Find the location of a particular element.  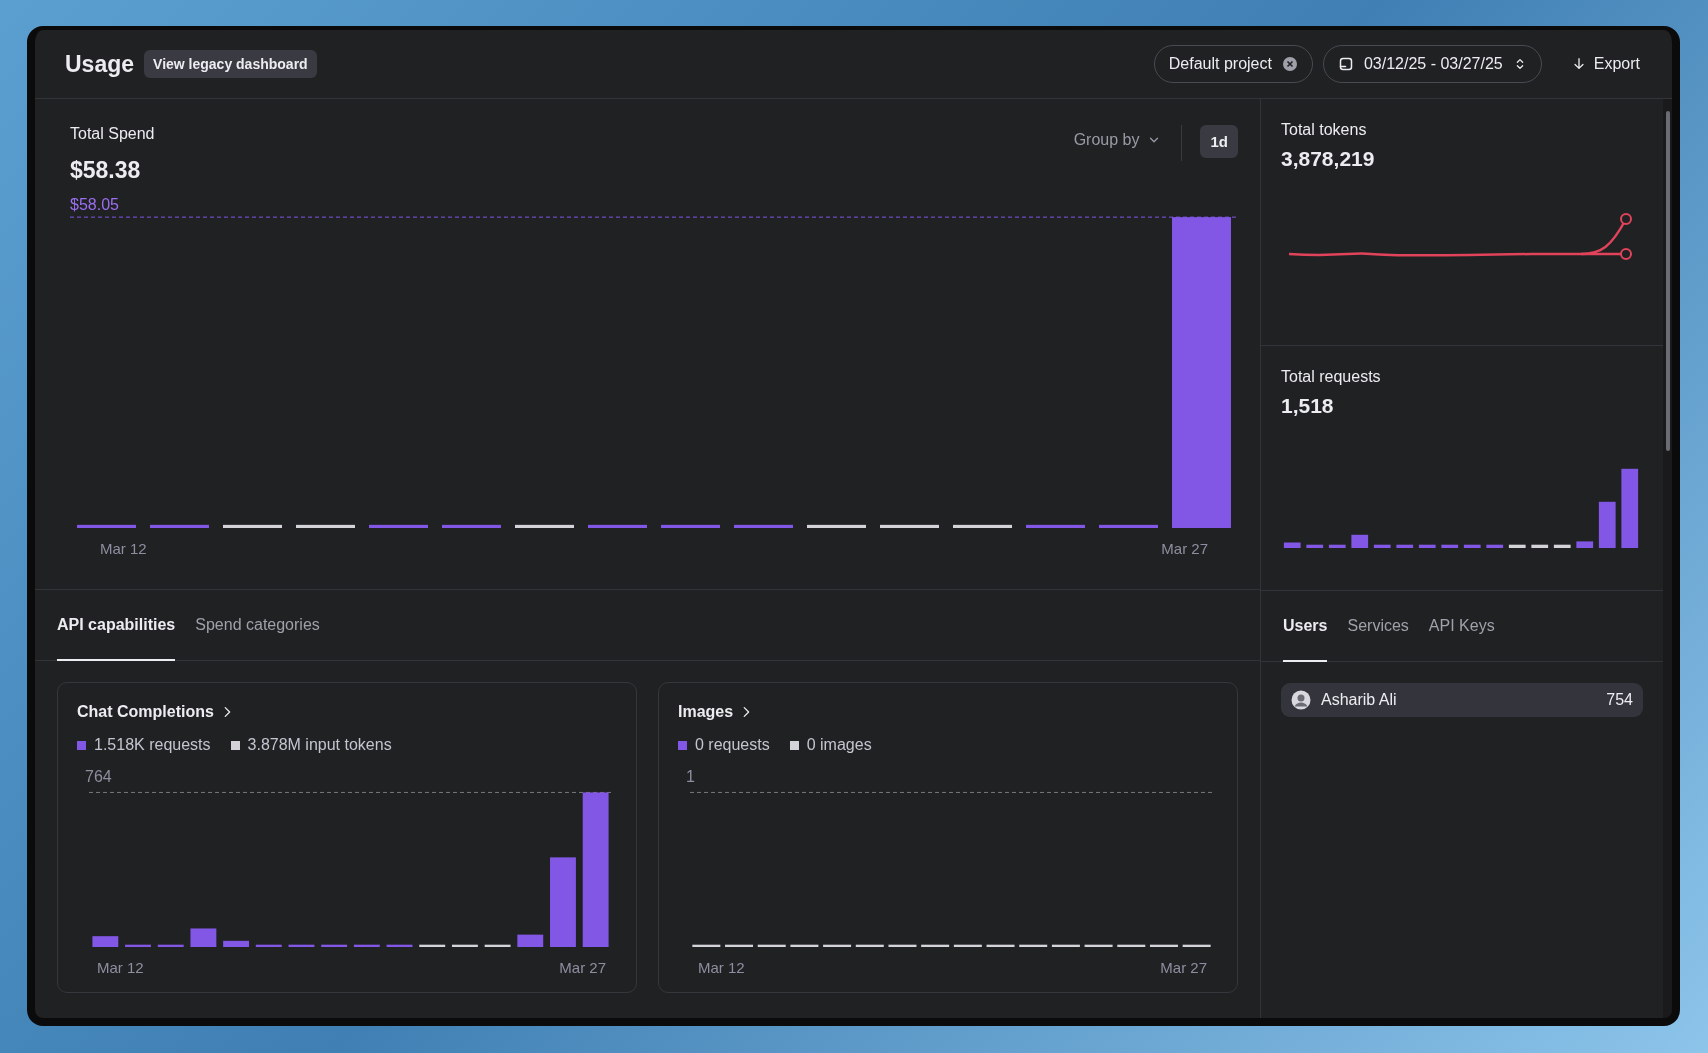

total-spend-value: $58.38 is located at coordinates (106, 170).